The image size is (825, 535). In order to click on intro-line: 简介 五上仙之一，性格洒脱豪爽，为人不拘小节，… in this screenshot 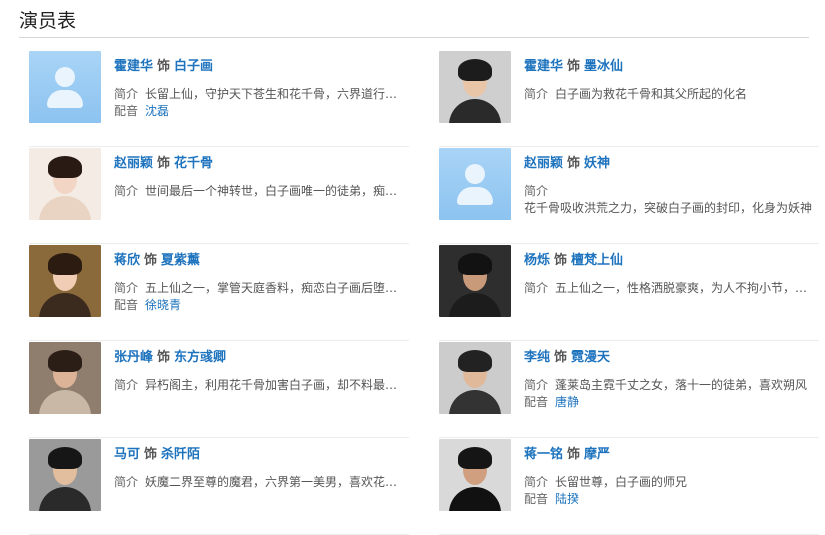, I will do `click(666, 288)`.